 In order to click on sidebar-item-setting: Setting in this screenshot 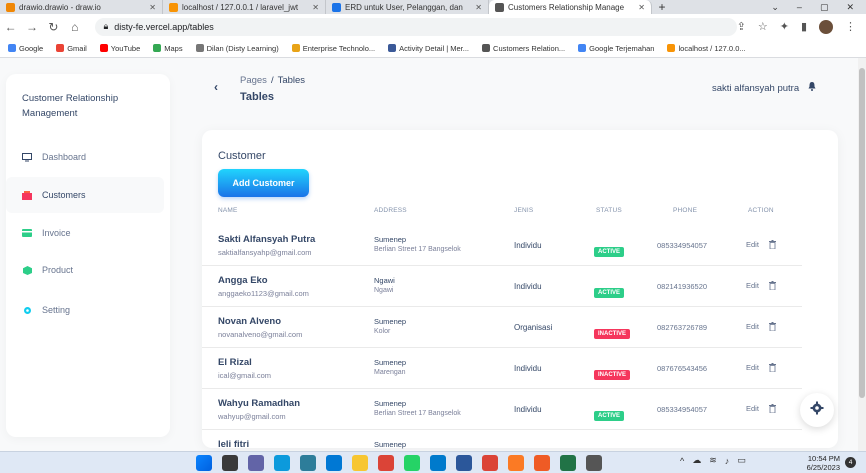, I will do `click(85, 310)`.